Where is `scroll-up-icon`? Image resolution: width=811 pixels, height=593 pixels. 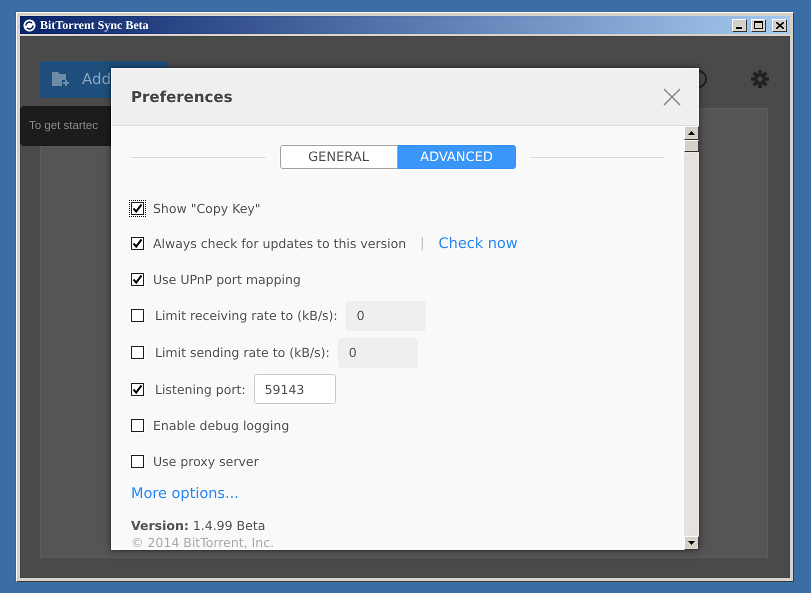 scroll-up-icon is located at coordinates (691, 133).